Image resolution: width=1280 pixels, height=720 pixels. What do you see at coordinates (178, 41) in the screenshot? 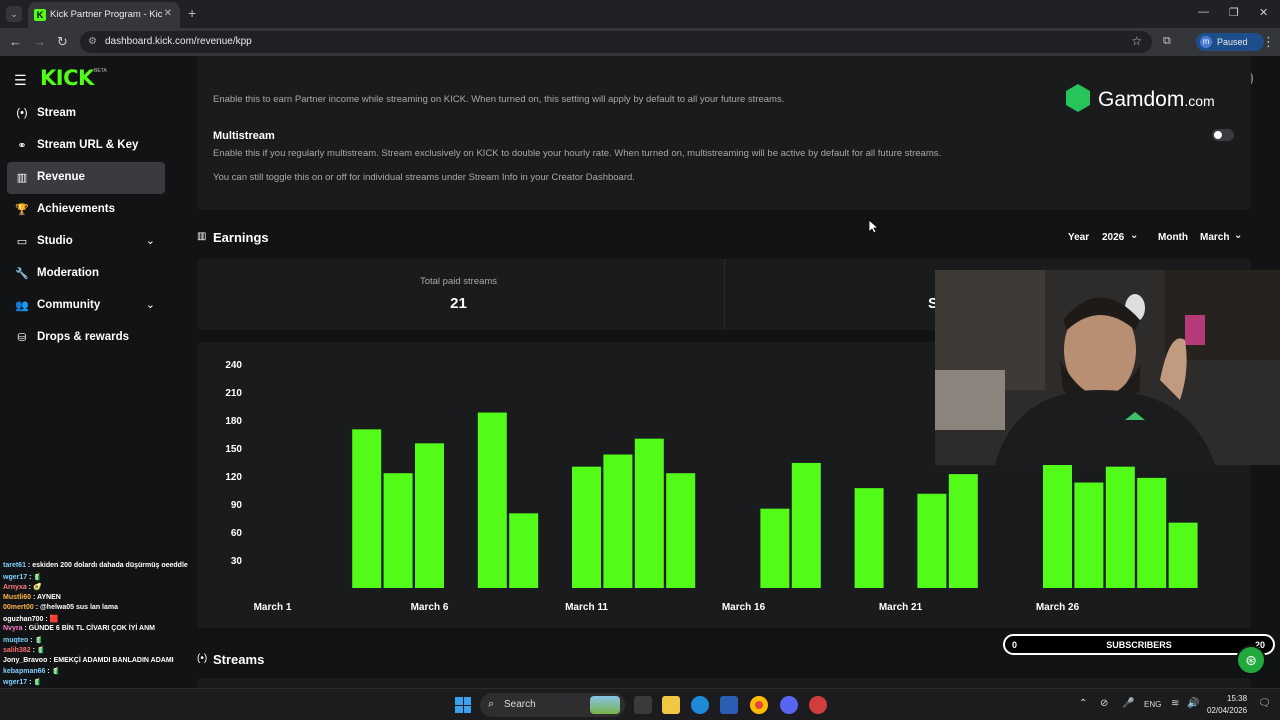
I see `url-text: dashboard.kick.com/revenue/kpp` at bounding box center [178, 41].